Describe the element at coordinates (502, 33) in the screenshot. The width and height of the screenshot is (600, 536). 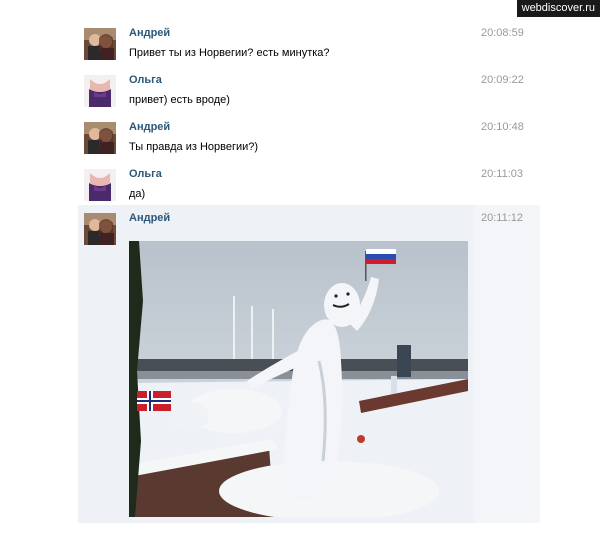
I see `message-time: 20:08:59` at that location.